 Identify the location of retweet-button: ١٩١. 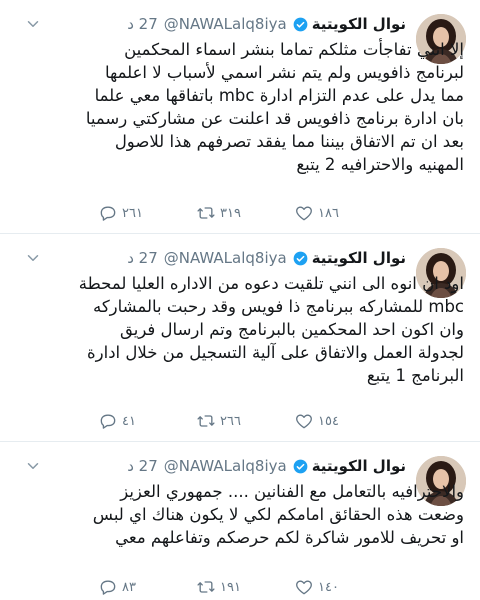
(218, 587).